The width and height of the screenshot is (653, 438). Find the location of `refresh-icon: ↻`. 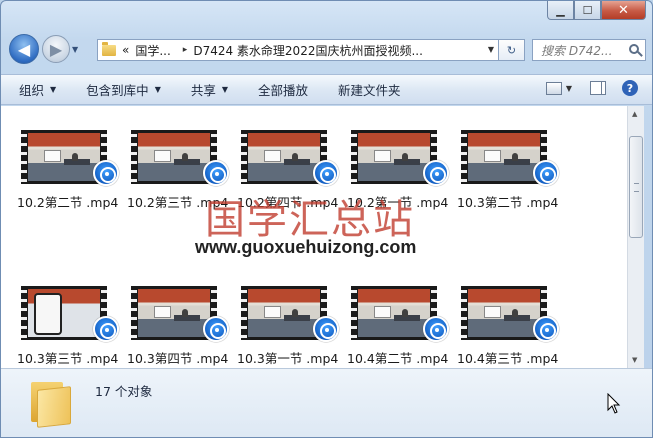

refresh-icon: ↻ is located at coordinates (511, 50).